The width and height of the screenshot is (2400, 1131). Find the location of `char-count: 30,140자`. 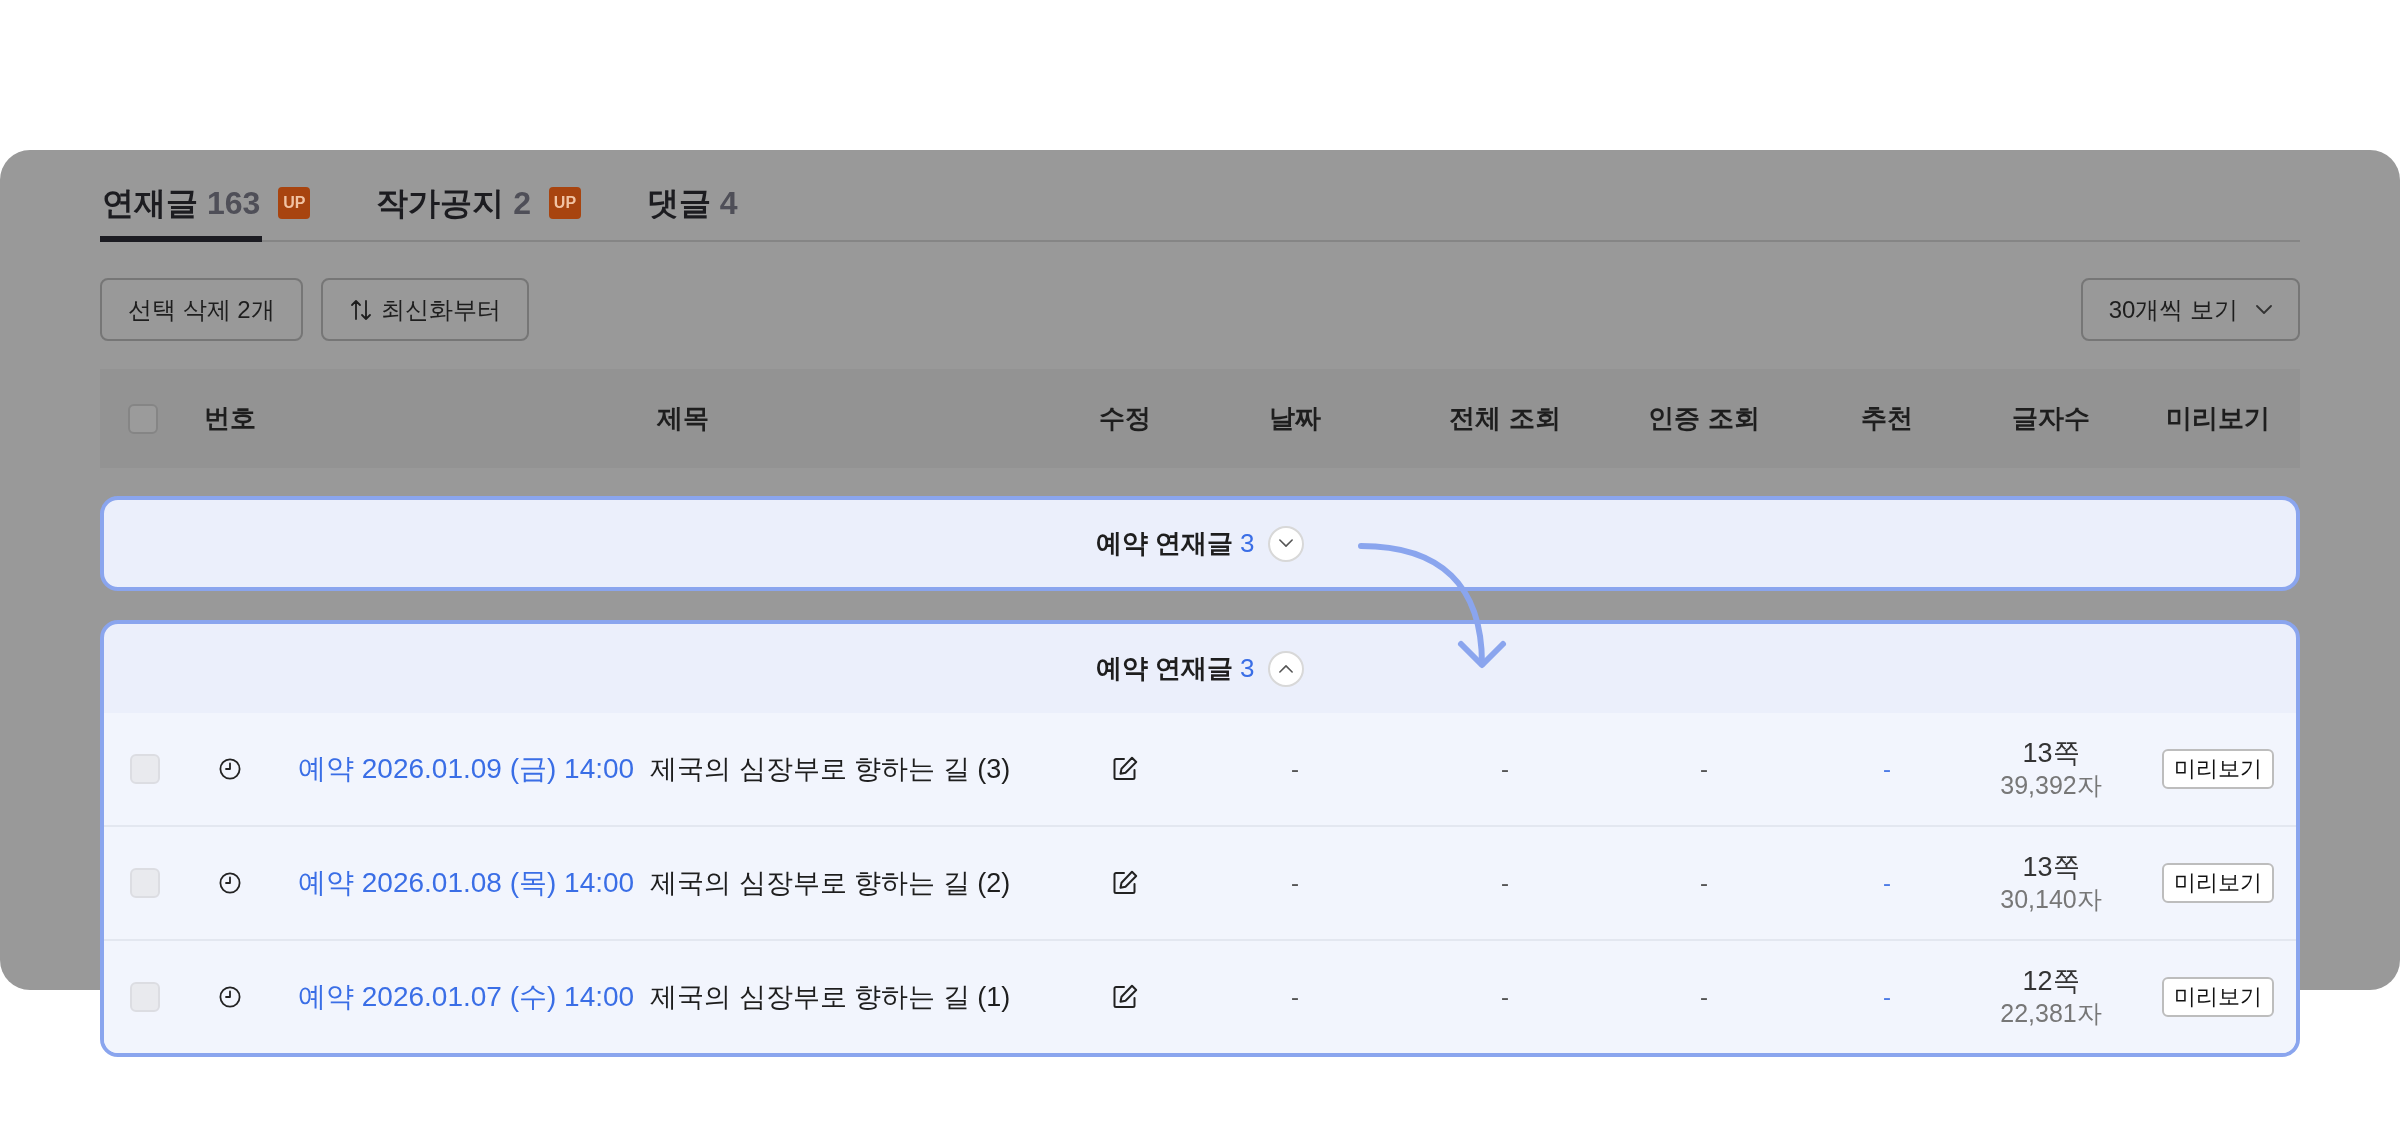

char-count: 30,140자 is located at coordinates (2051, 900).